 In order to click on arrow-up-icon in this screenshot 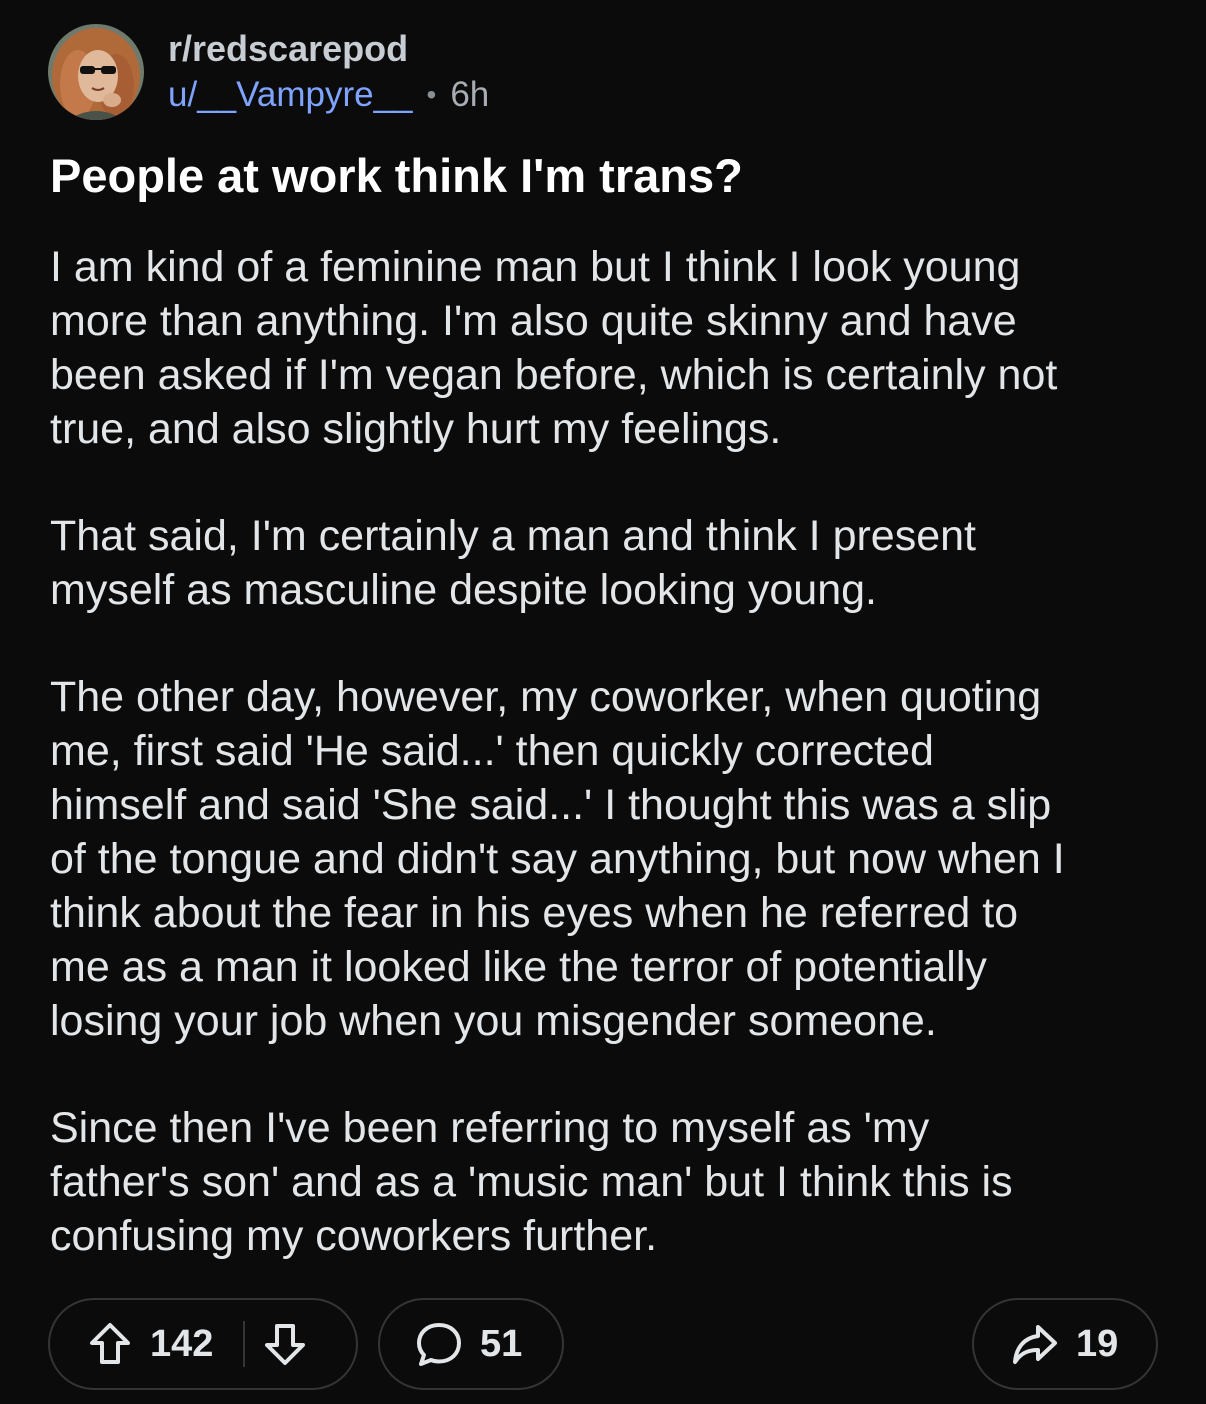, I will do `click(110, 1343)`.